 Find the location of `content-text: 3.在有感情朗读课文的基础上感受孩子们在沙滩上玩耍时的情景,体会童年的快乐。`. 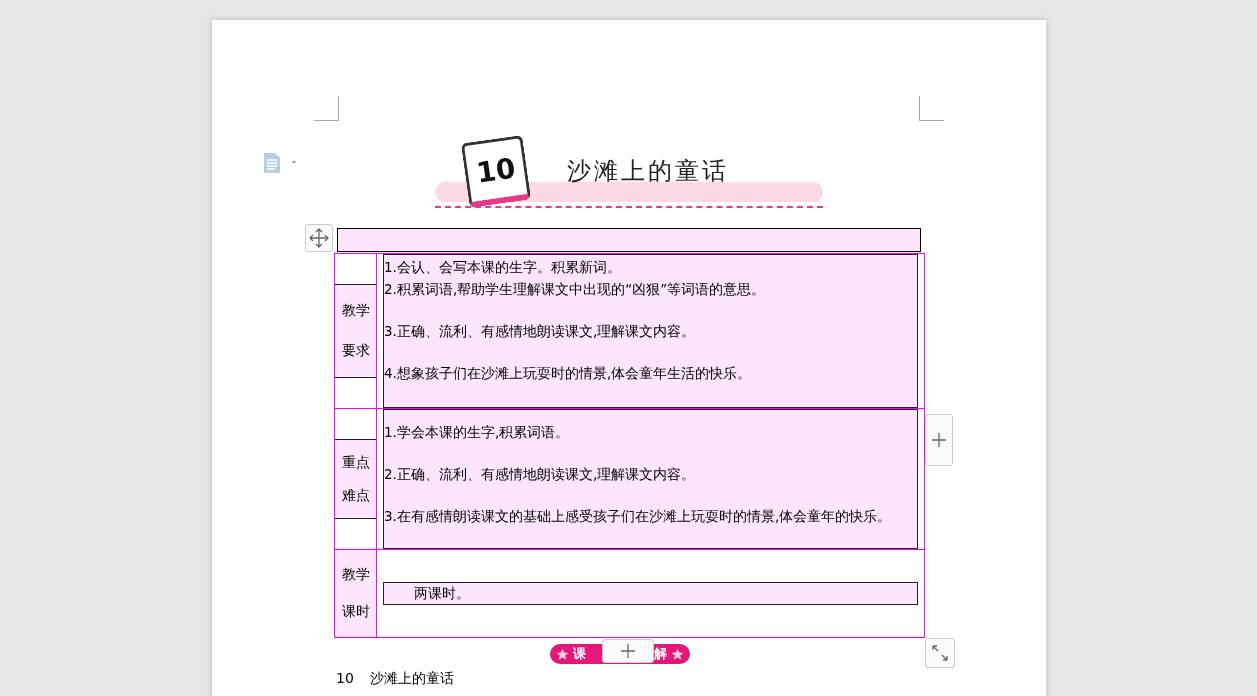

content-text: 3.在有感情朗读课文的基础上感受孩子们在沙滩上玩耍时的情景,体会童年的快乐。 is located at coordinates (638, 516).